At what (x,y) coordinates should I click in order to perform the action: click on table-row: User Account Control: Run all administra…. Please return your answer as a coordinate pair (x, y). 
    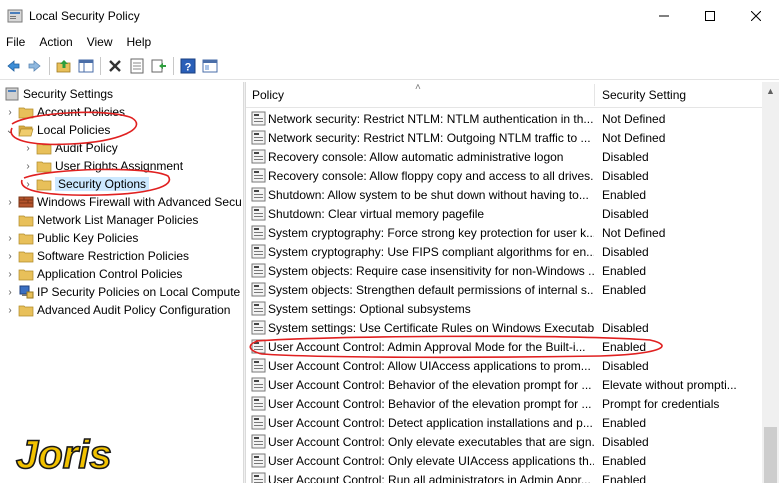
    Looking at the image, I should click on (504, 476).